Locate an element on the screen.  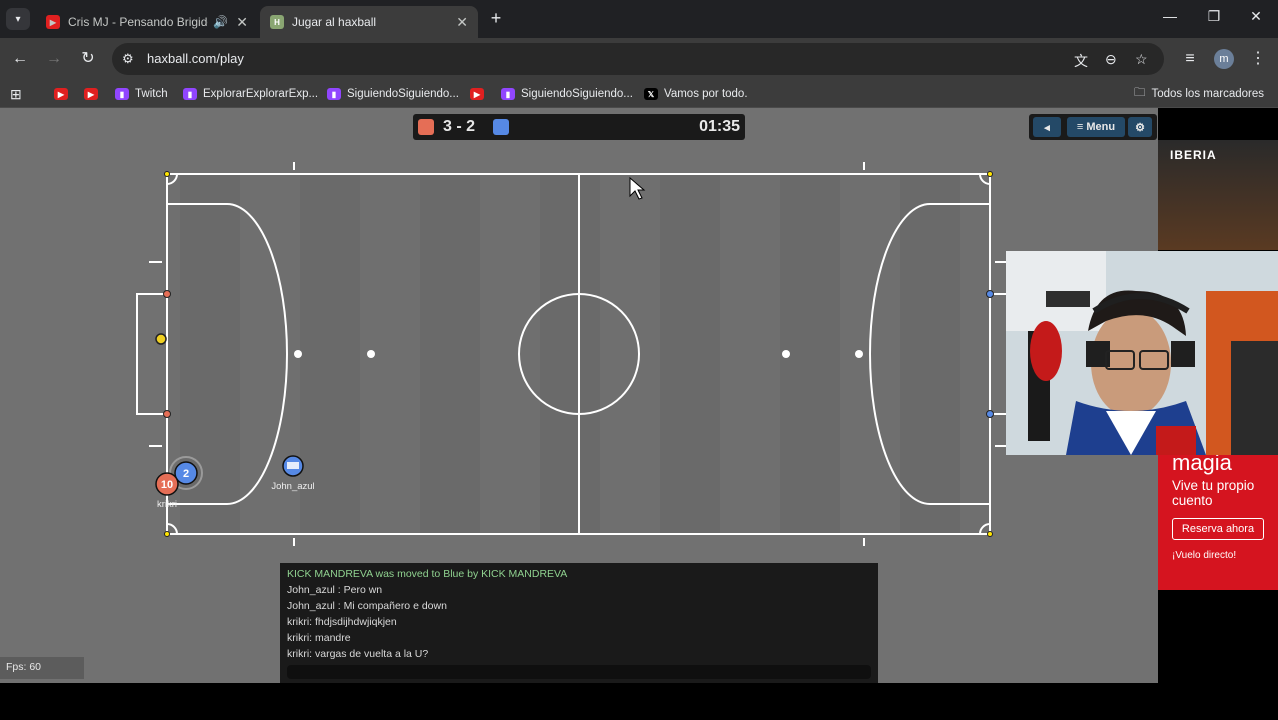
player-number: 10 is located at coordinates (167, 485).